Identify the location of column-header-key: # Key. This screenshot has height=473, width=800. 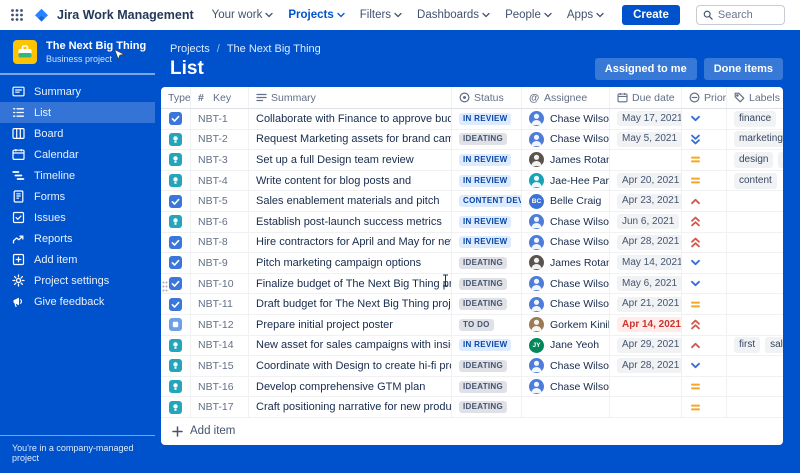
(220, 97).